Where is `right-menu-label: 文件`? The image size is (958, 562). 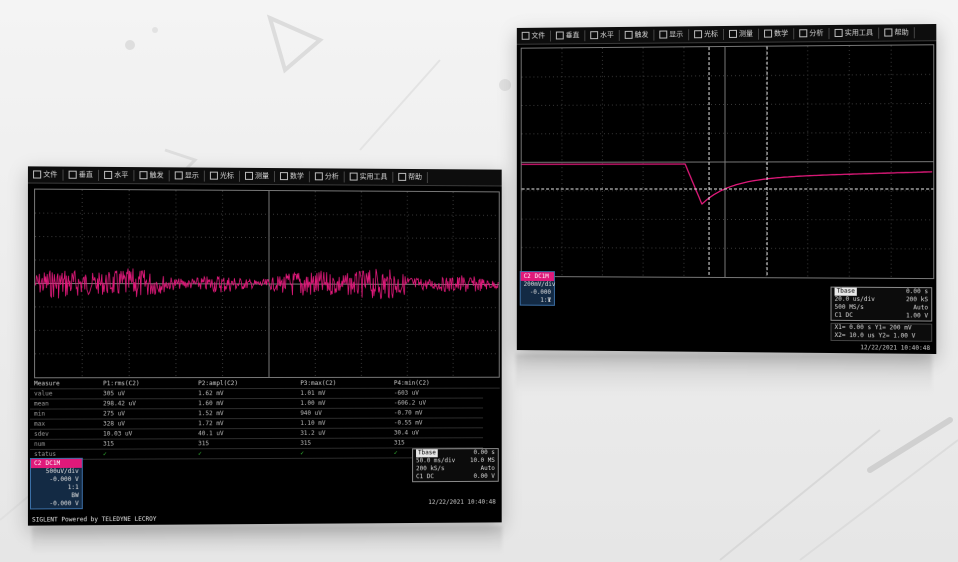
right-menu-label: 文件 is located at coordinates (538, 35).